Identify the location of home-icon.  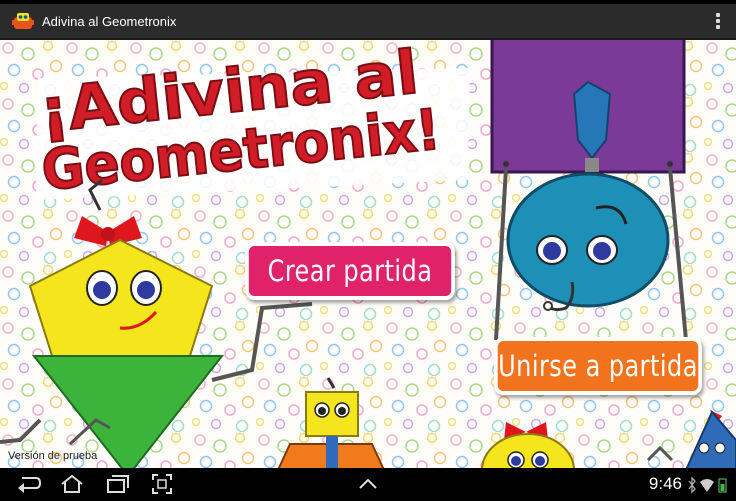
(72, 484).